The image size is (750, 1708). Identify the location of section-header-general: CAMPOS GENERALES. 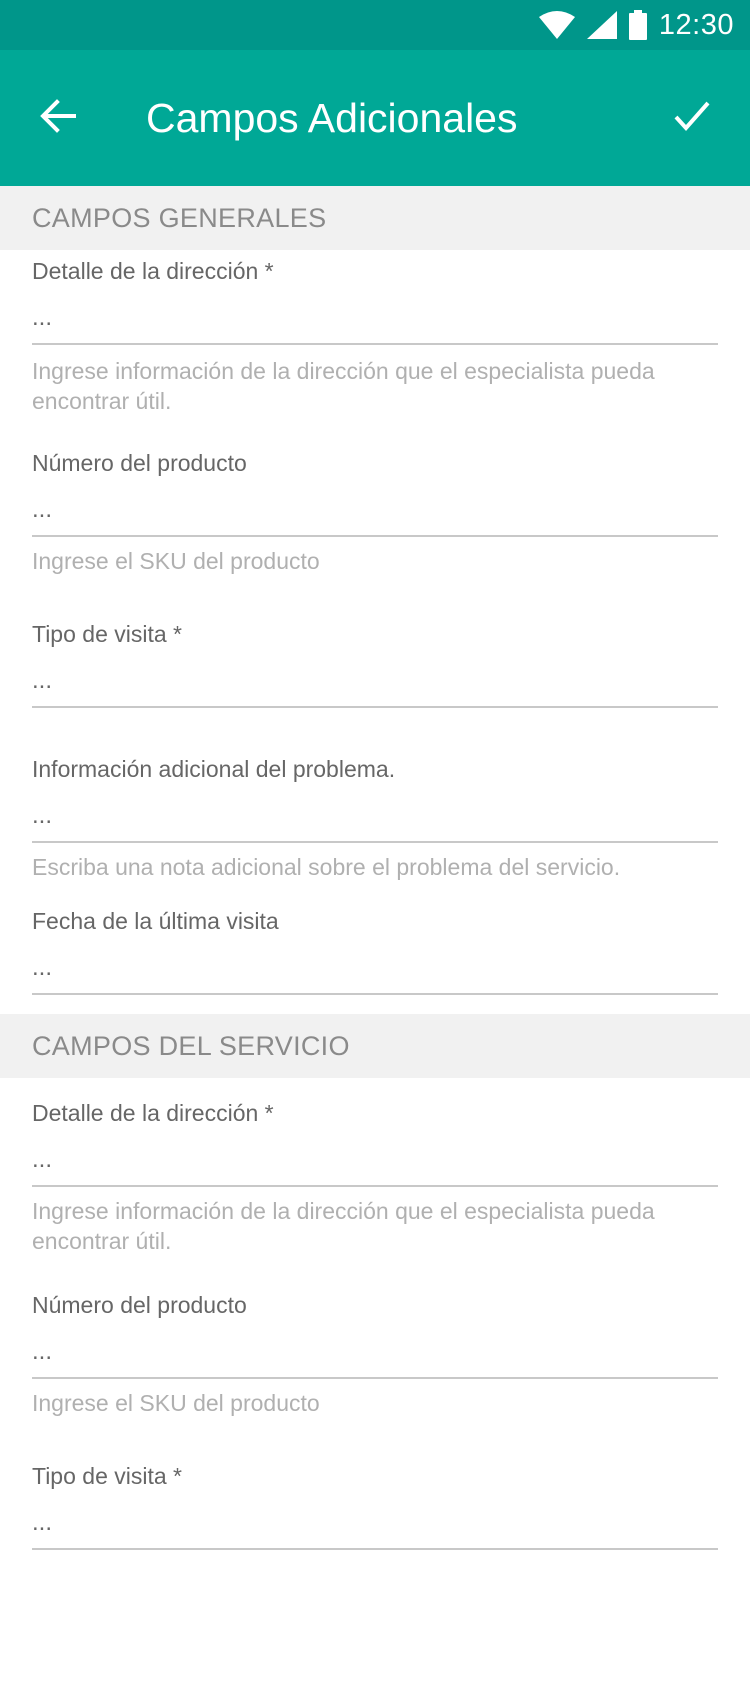
(375, 218).